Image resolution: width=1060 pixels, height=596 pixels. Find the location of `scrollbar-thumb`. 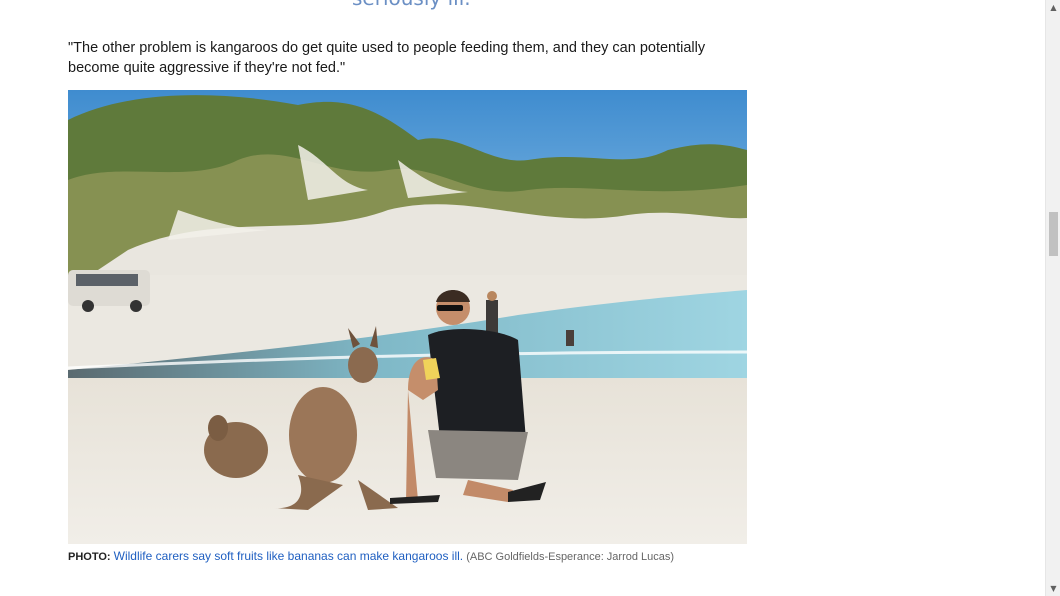

scrollbar-thumb is located at coordinates (1053, 234).